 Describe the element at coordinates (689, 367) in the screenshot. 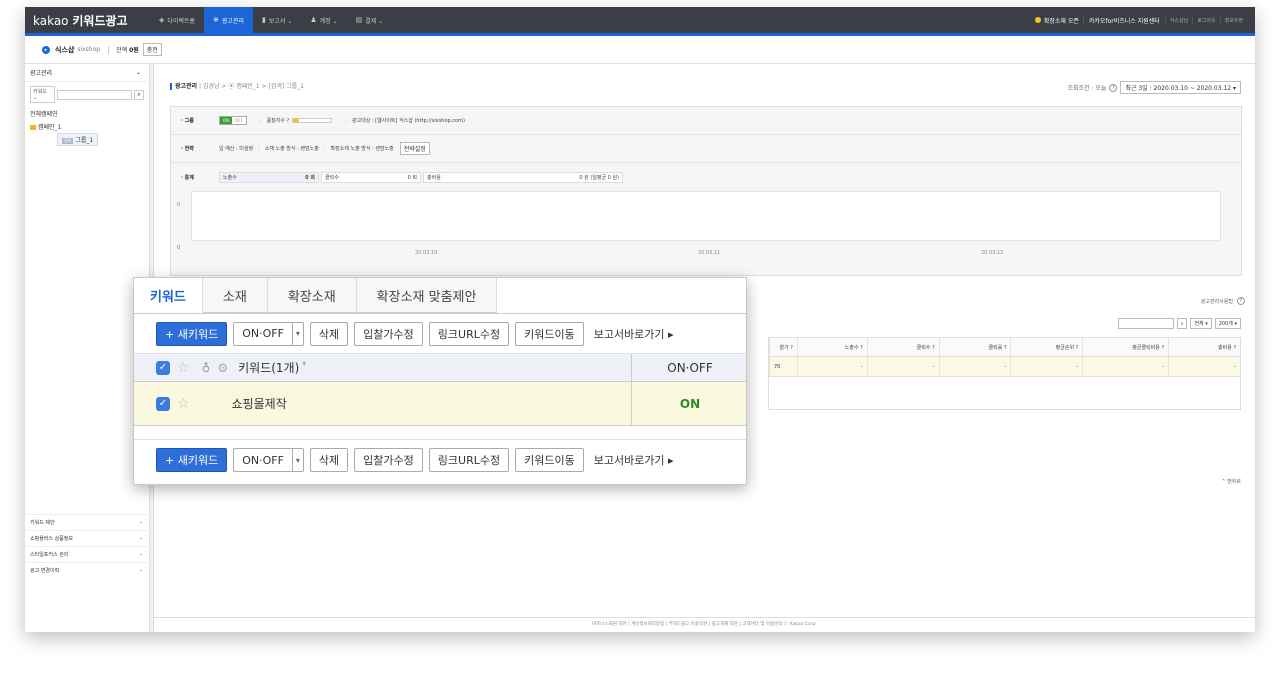

I see `onoff-column-header: ON·OFF` at that location.